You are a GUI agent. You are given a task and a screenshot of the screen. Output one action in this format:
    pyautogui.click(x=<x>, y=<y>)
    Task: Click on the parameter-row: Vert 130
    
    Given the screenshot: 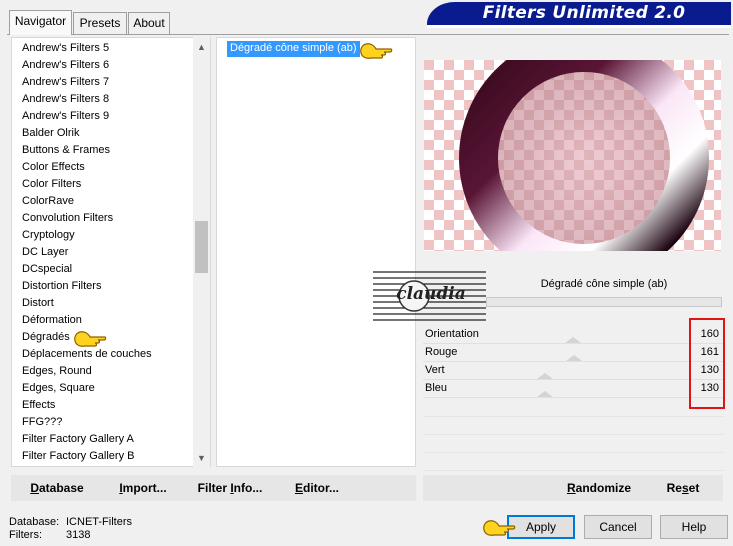 What is the action you would take?
    pyautogui.click(x=573, y=371)
    